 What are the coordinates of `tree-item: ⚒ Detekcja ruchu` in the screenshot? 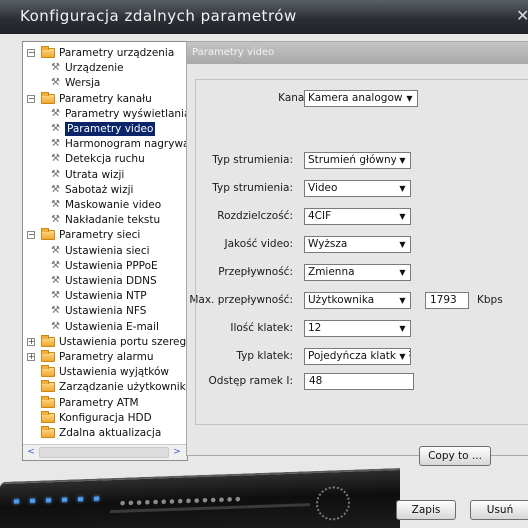 It's located at (105, 159).